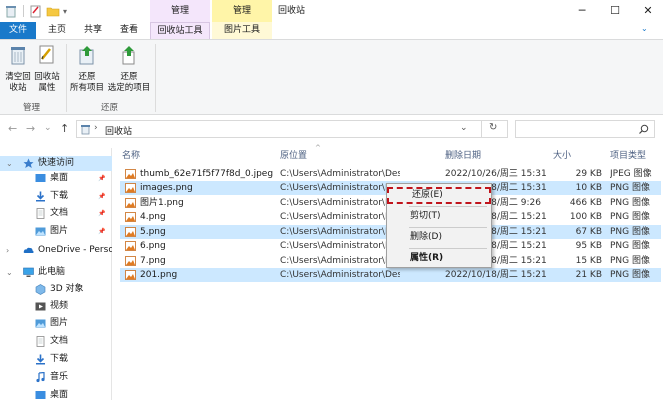 This screenshot has height=400, width=663. Describe the element at coordinates (585, 217) in the screenshot. I see `file-size: 100 KB` at that location.